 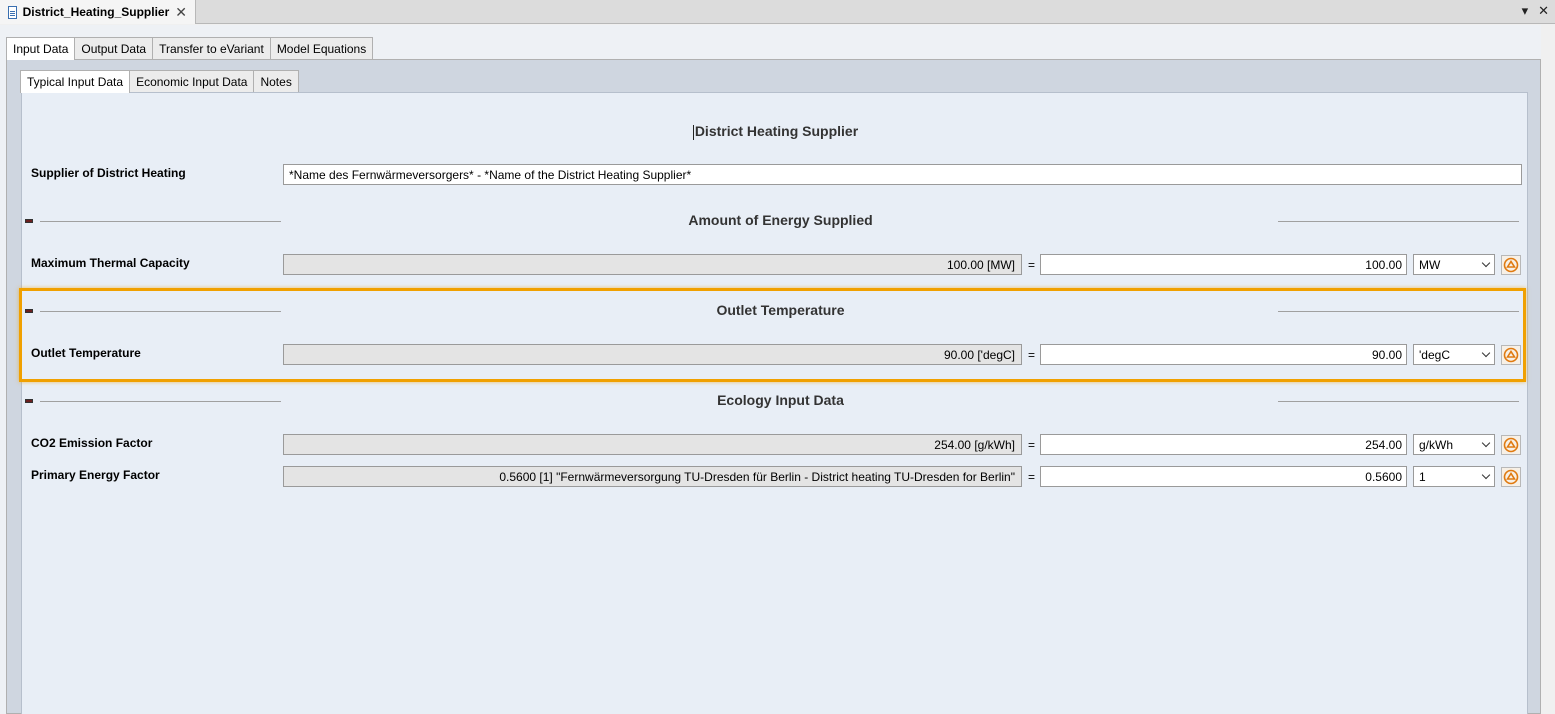 I want to click on outlet-temperature-link-button, so click(x=1511, y=355).